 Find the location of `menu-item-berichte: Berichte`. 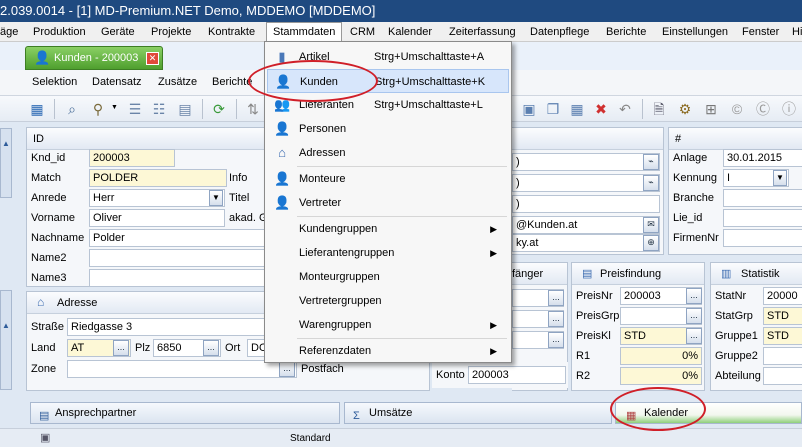

menu-item-berichte: Berichte is located at coordinates (626, 31).